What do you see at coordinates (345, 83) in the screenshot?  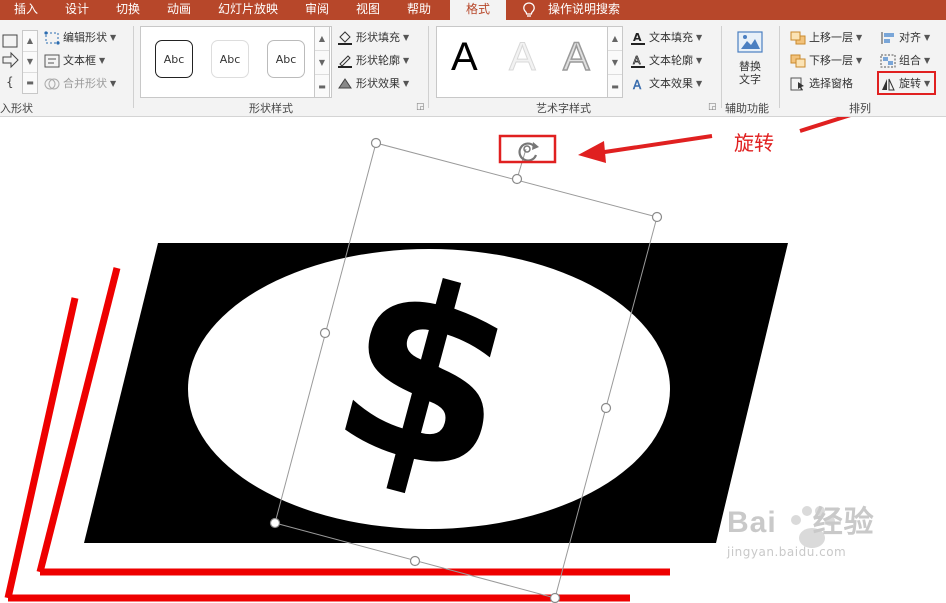 I see `shape-effects-icon` at bounding box center [345, 83].